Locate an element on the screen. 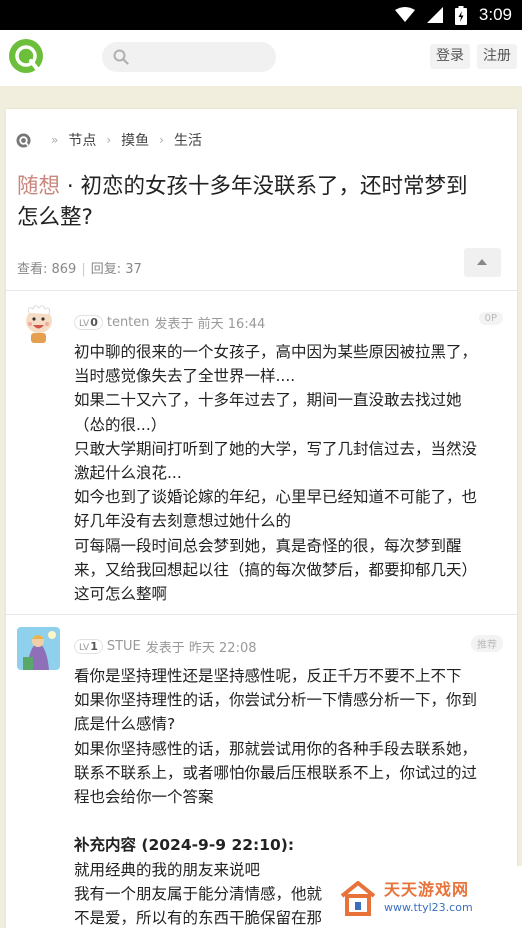 This screenshot has width=522, height=928. post-header: LV 1 STUE 发表于 昨天 22:08 is located at coordinates (165, 646).